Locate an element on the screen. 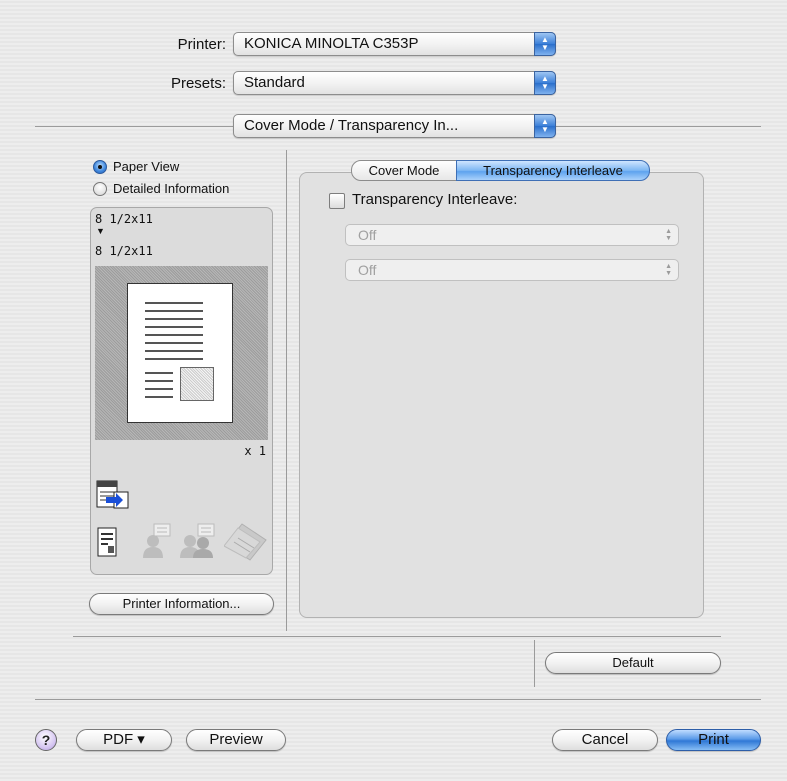 The image size is (787, 781). transparency-interleave-icon is located at coordinates (112, 494).